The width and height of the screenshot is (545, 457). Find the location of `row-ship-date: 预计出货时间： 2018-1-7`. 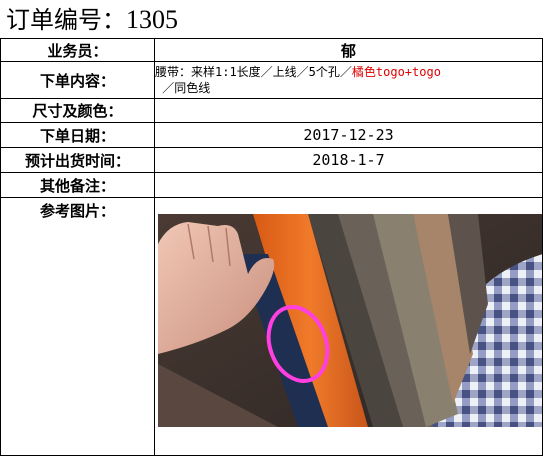

row-ship-date: 预计出货时间： 2018-1-7 is located at coordinates (271, 160).